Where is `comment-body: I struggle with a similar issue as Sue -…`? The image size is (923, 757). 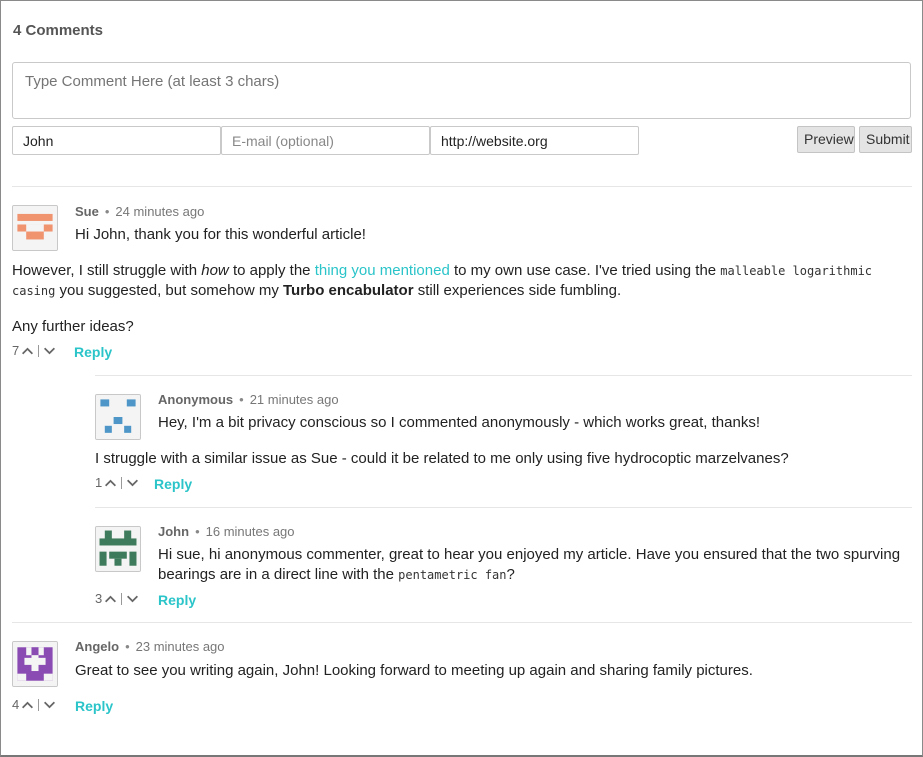 comment-body: I struggle with a similar issue as Sue -… is located at coordinates (442, 458).